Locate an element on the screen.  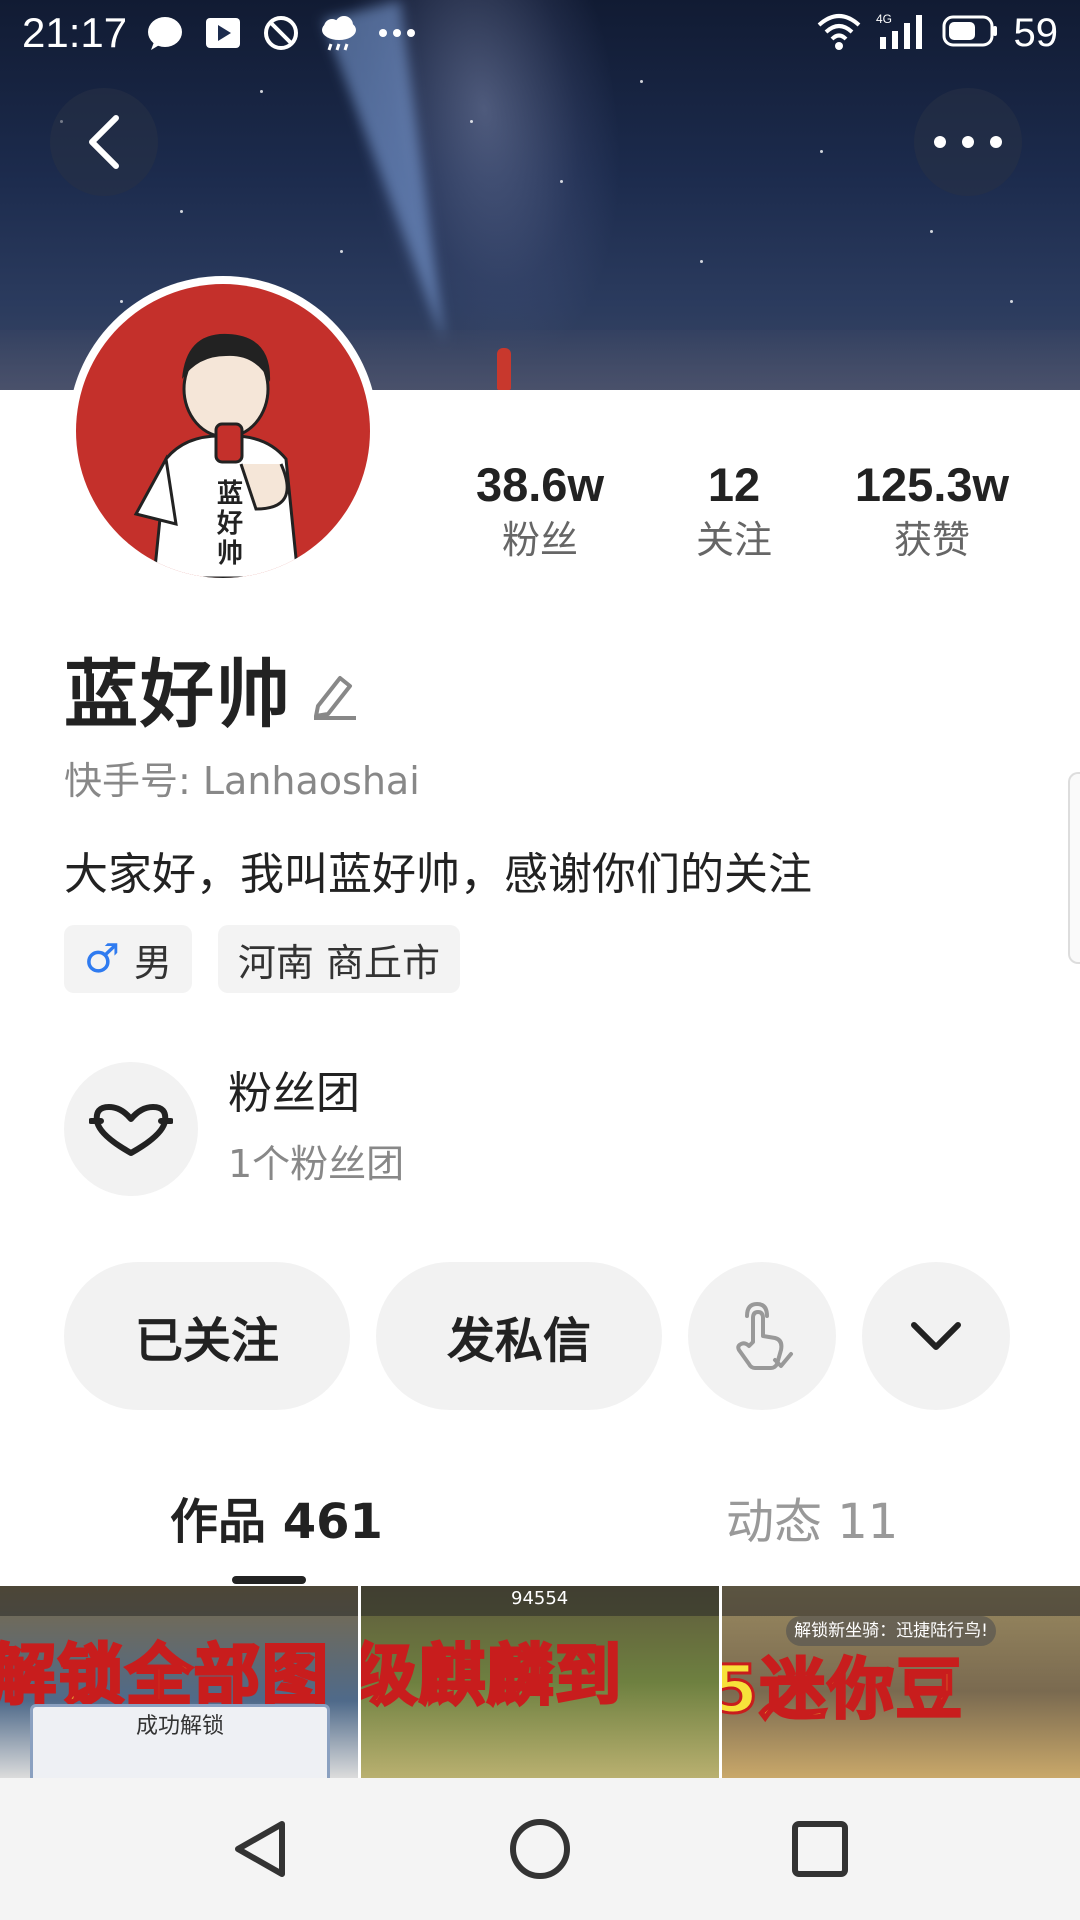
expand-more-button is located at coordinates (936, 1336).